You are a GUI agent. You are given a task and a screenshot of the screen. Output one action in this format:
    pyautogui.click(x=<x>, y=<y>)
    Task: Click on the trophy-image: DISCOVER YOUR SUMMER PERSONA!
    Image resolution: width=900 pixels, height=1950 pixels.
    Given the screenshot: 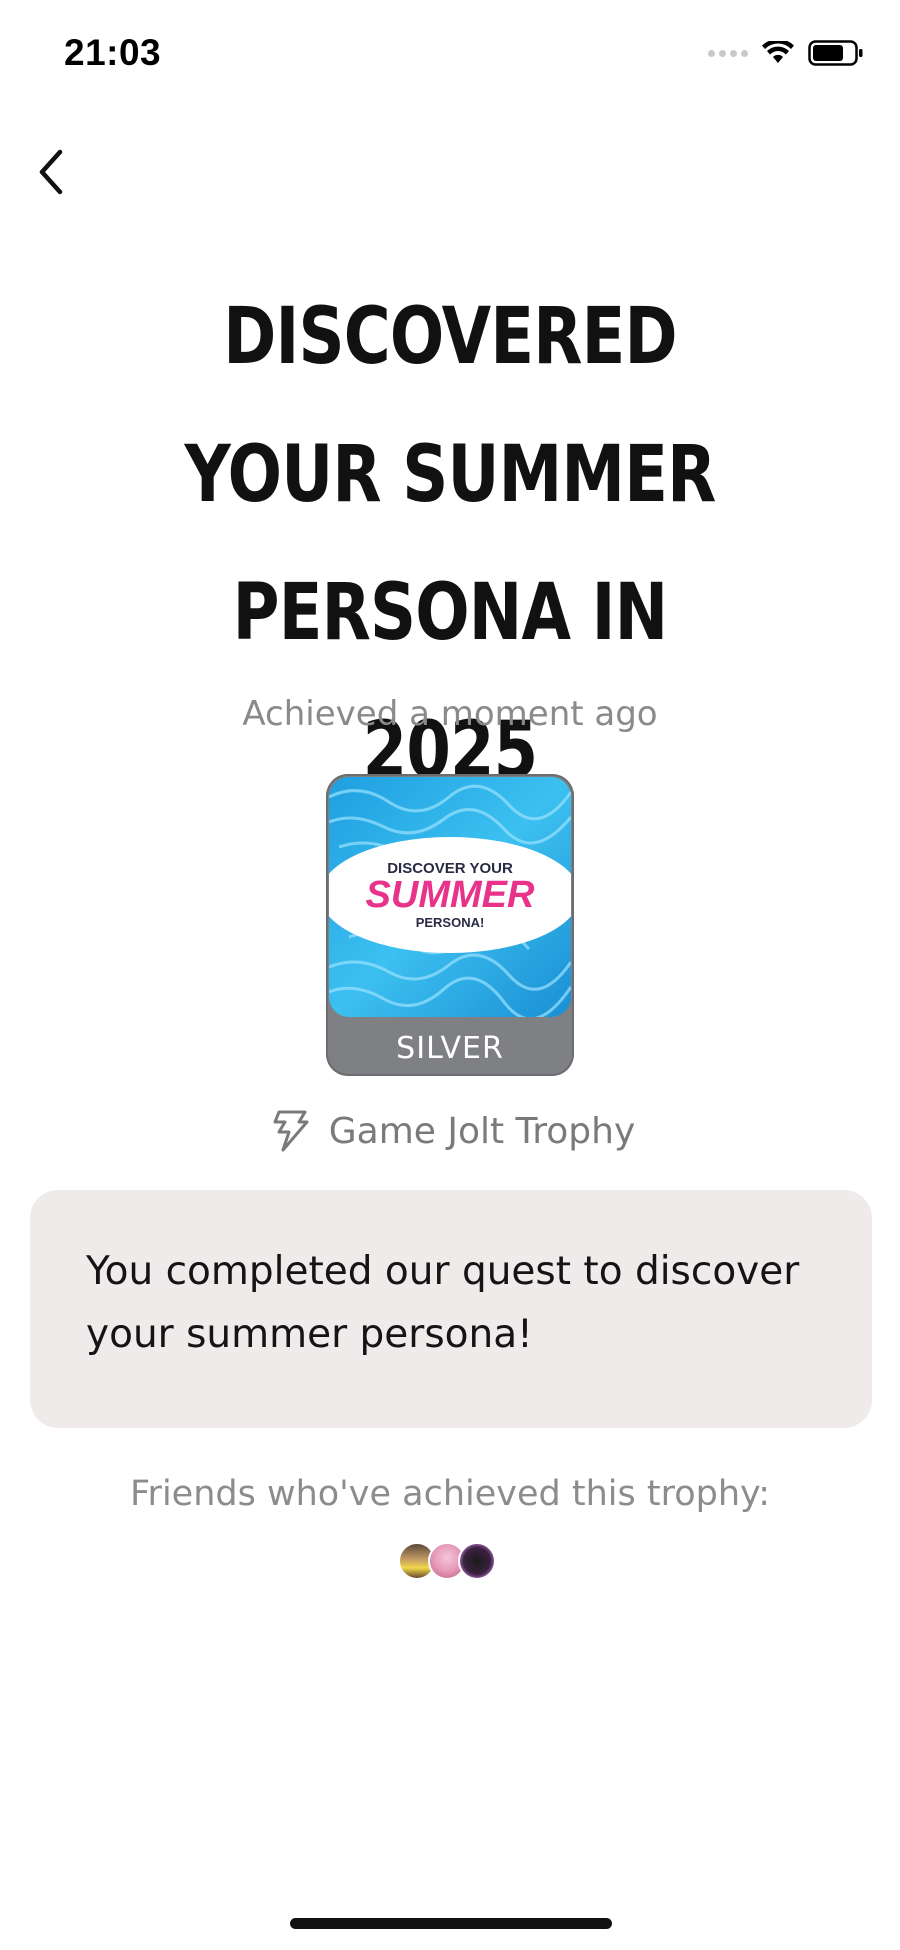 What is the action you would take?
    pyautogui.click(x=450, y=897)
    